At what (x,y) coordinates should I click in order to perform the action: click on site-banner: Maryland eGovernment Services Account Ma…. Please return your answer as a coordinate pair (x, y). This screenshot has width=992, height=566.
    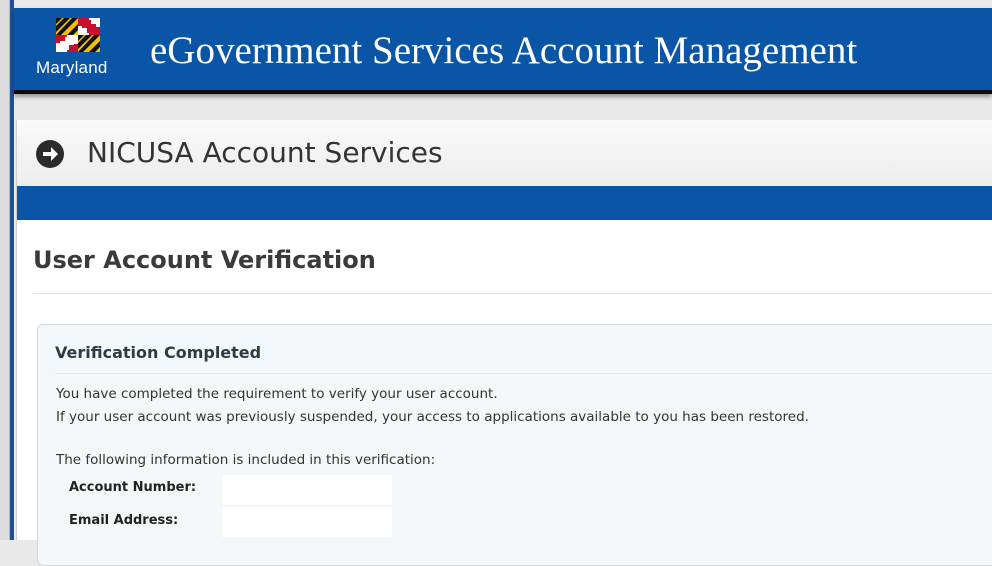
    Looking at the image, I should click on (503, 51).